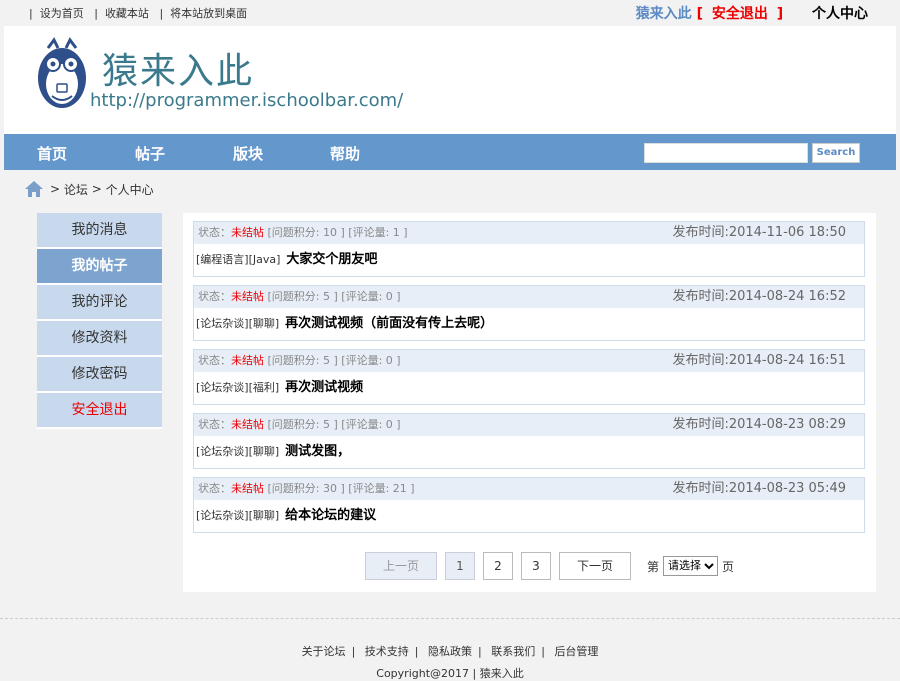 Image resolution: width=900 pixels, height=681 pixels. Describe the element at coordinates (237, 387) in the screenshot. I see `post-category: [论坛杂谈][福利]` at that location.